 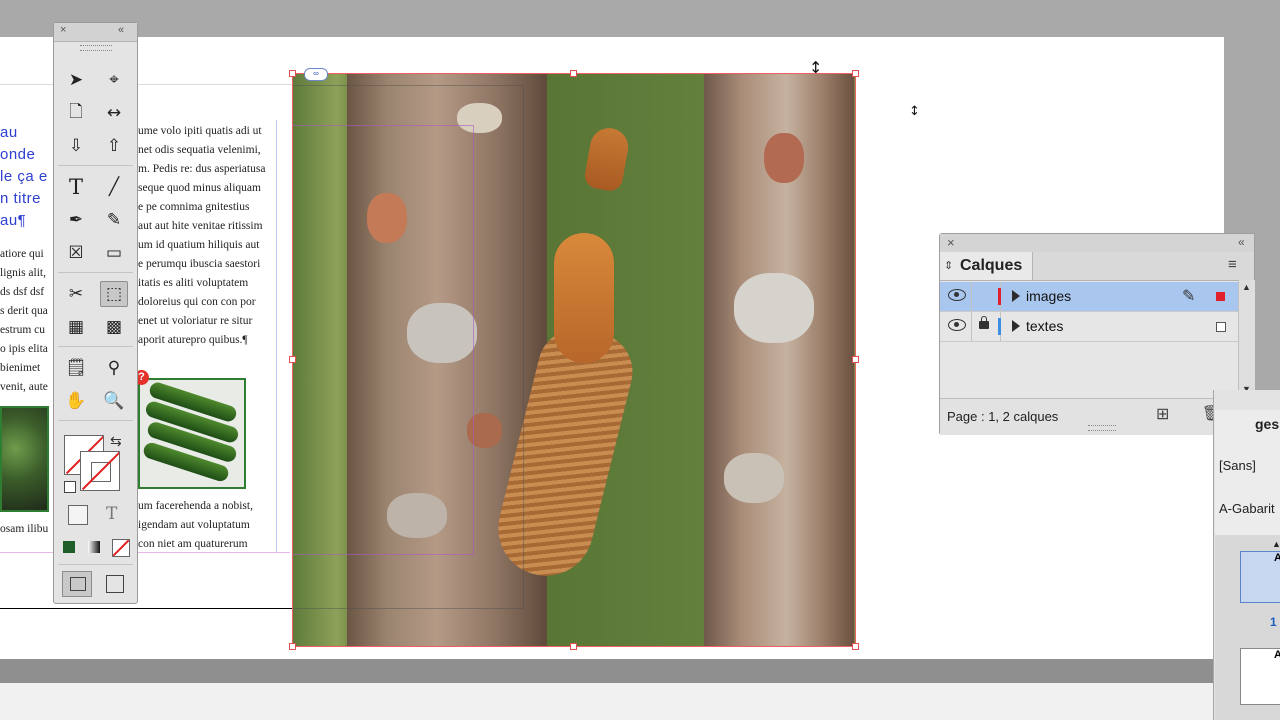 I want to click on tools-panel-header: × «, so click(x=95, y=32).